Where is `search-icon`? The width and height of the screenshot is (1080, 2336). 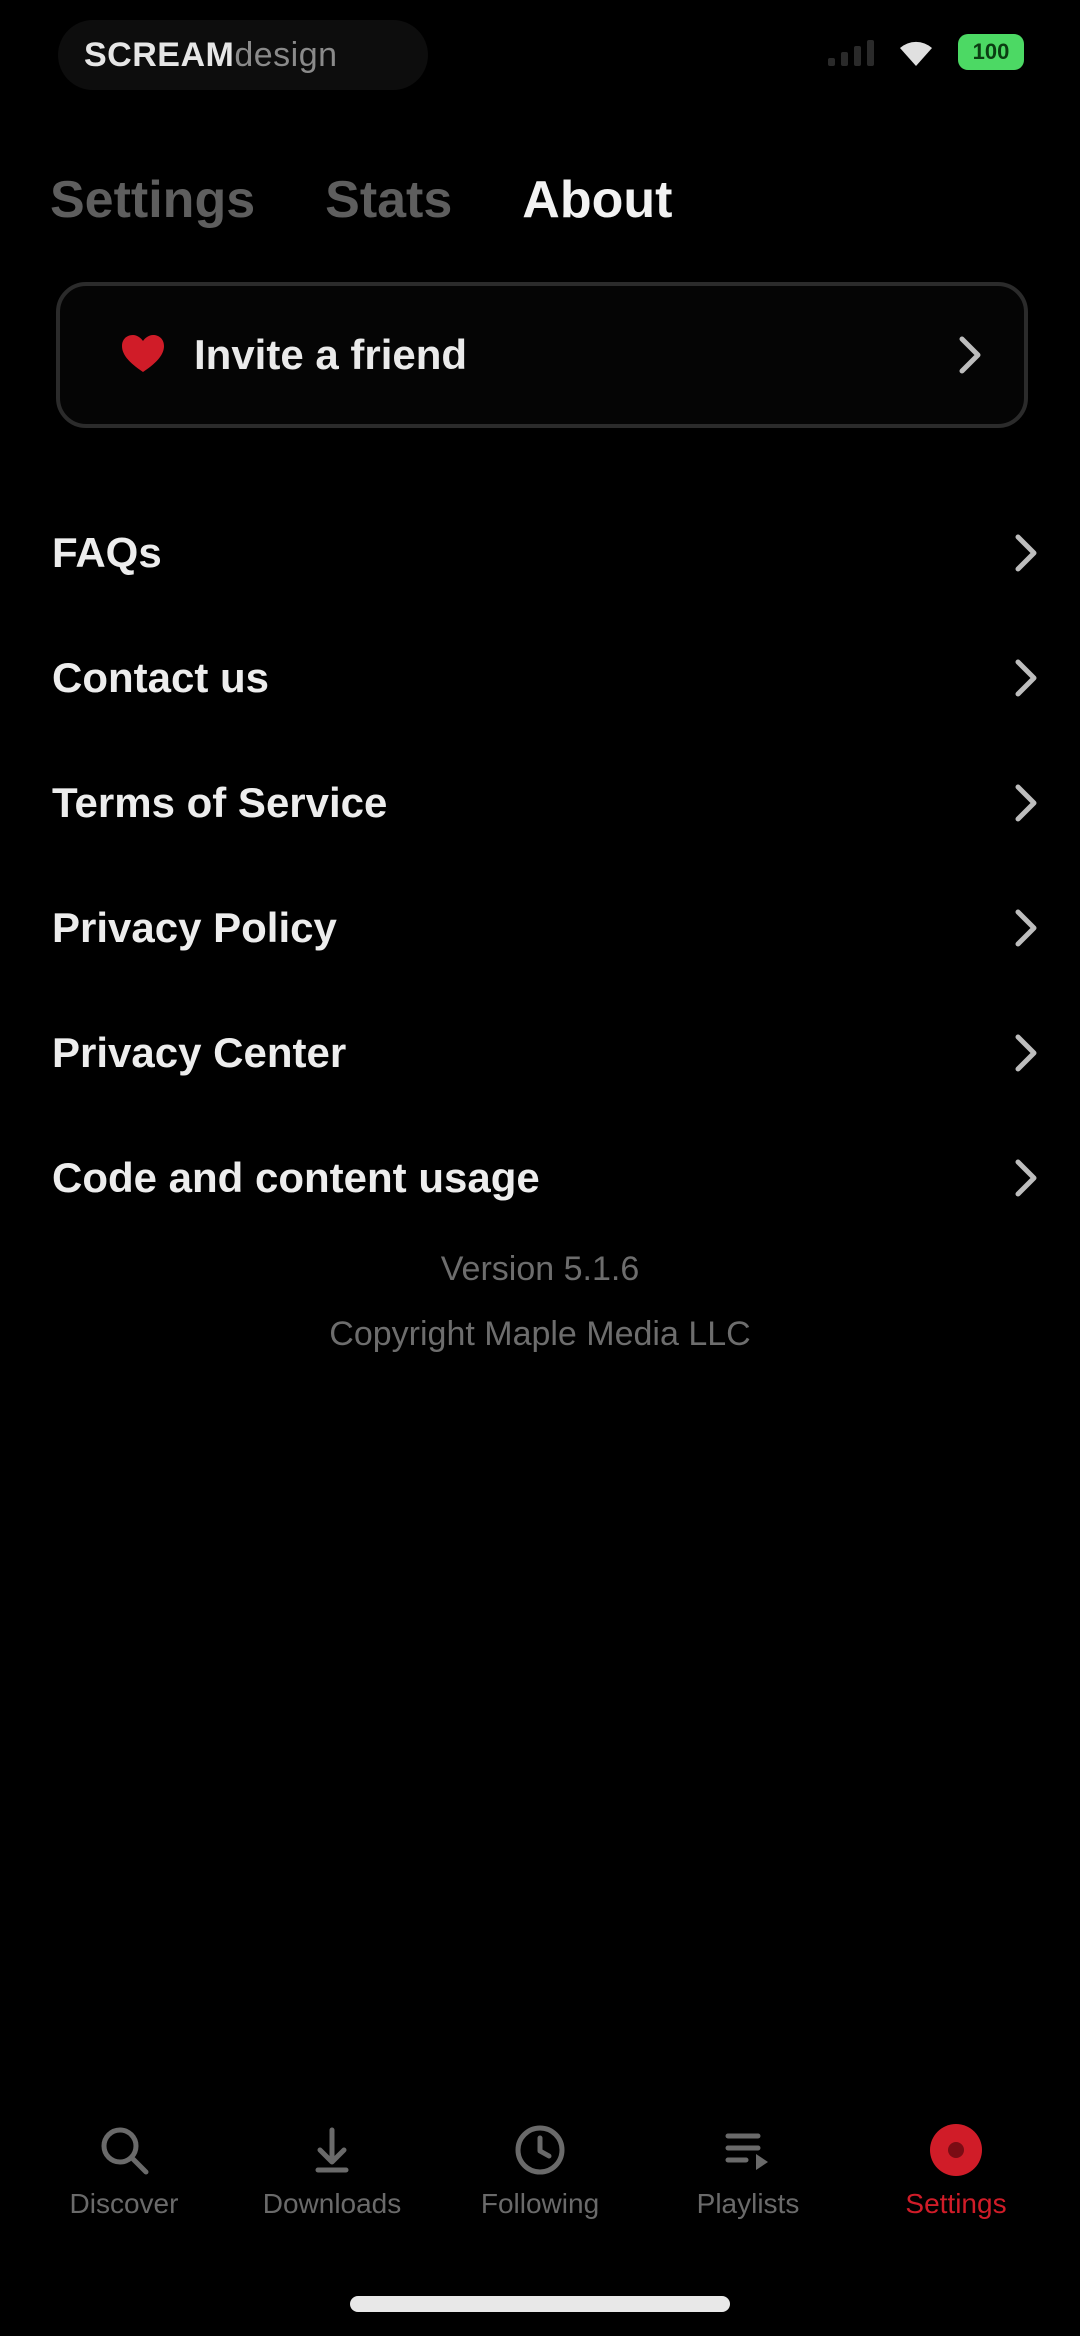
search-icon is located at coordinates (125, 2151).